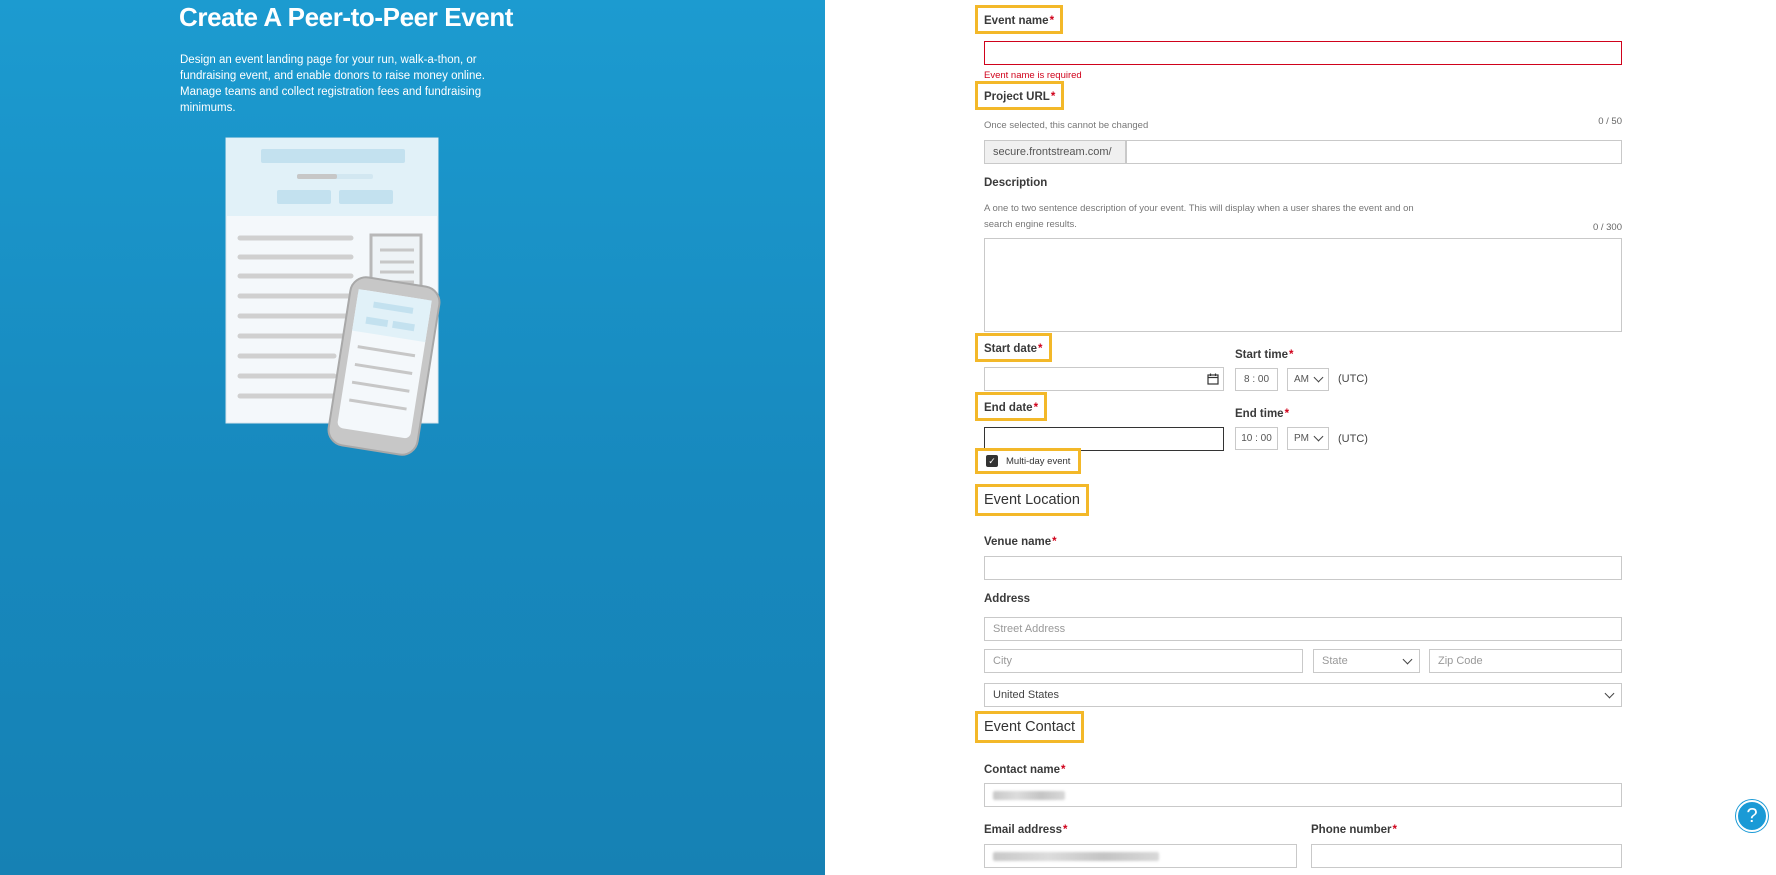  I want to click on project-url-label: Project URL*, so click(1020, 95).